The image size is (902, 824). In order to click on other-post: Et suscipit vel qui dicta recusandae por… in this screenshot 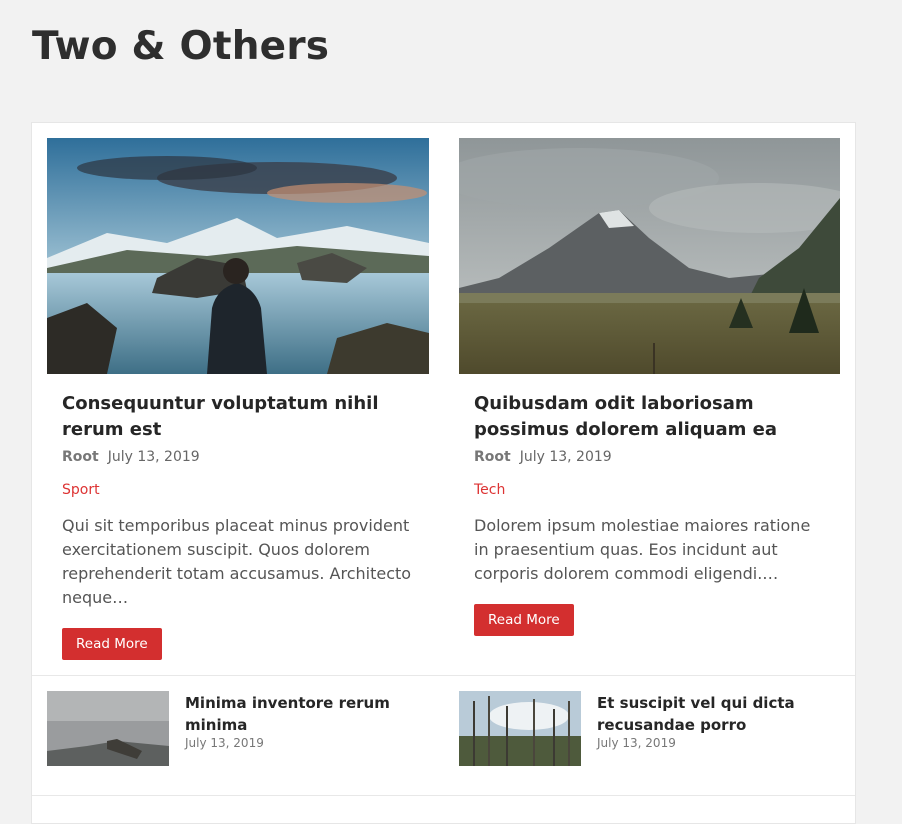, I will do `click(650, 729)`.